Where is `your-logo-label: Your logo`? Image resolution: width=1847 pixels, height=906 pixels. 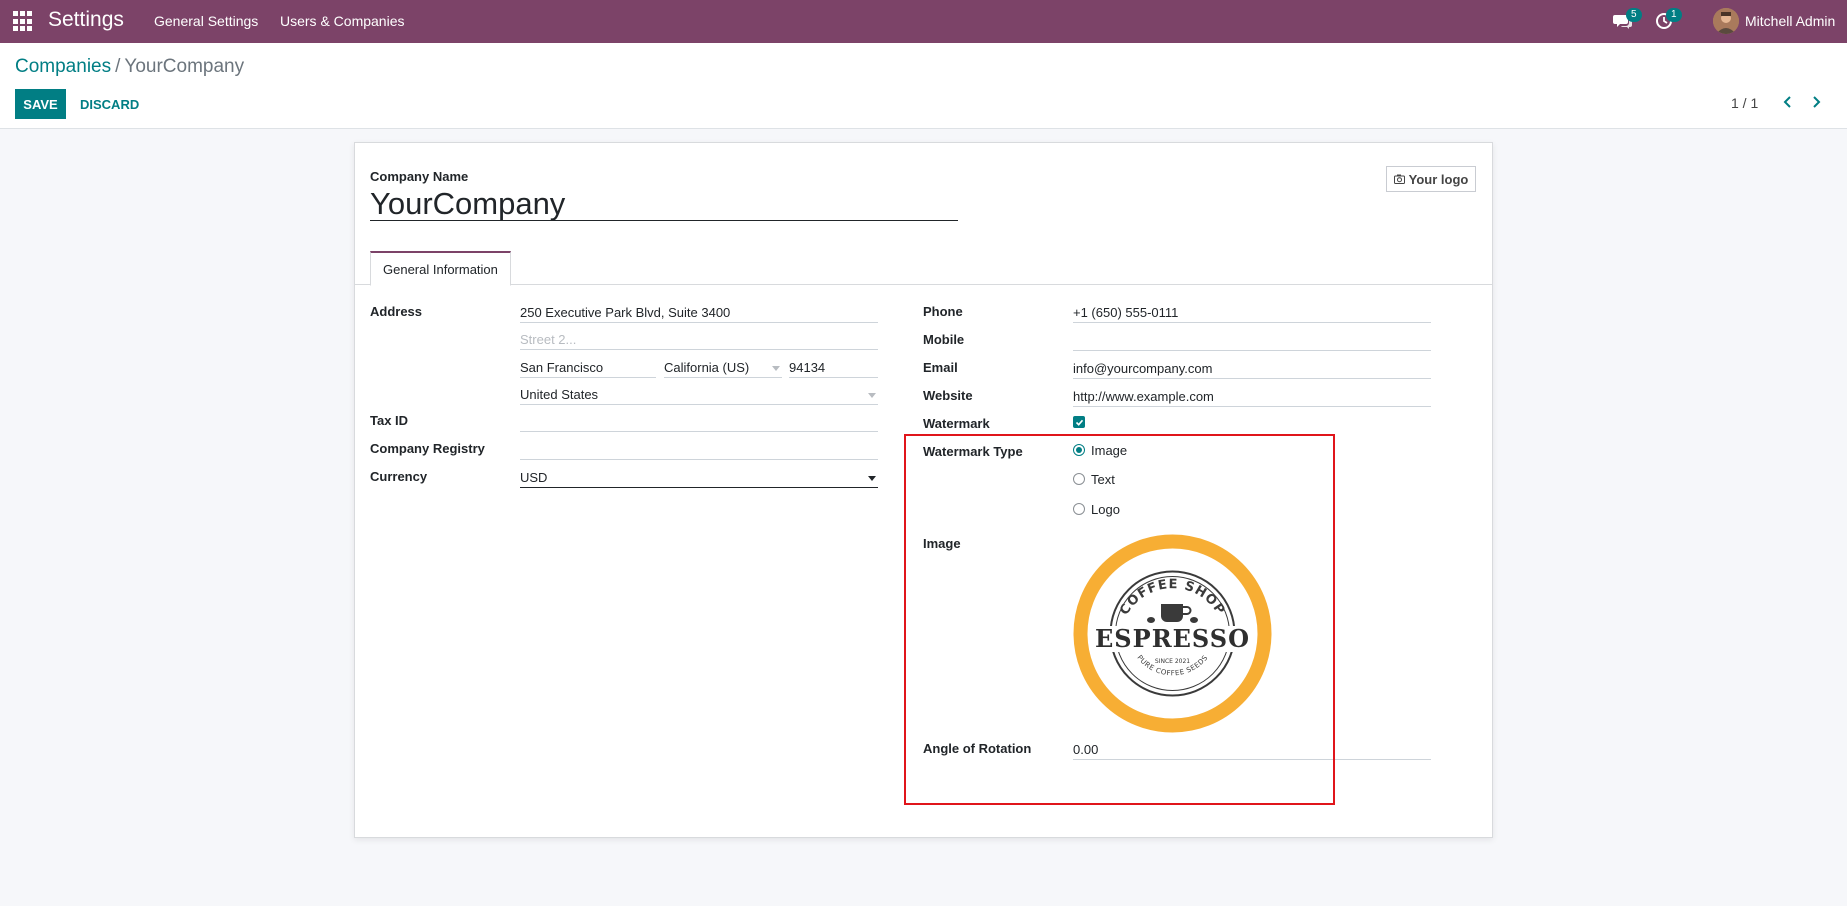
your-logo-label: Your logo is located at coordinates (1438, 179).